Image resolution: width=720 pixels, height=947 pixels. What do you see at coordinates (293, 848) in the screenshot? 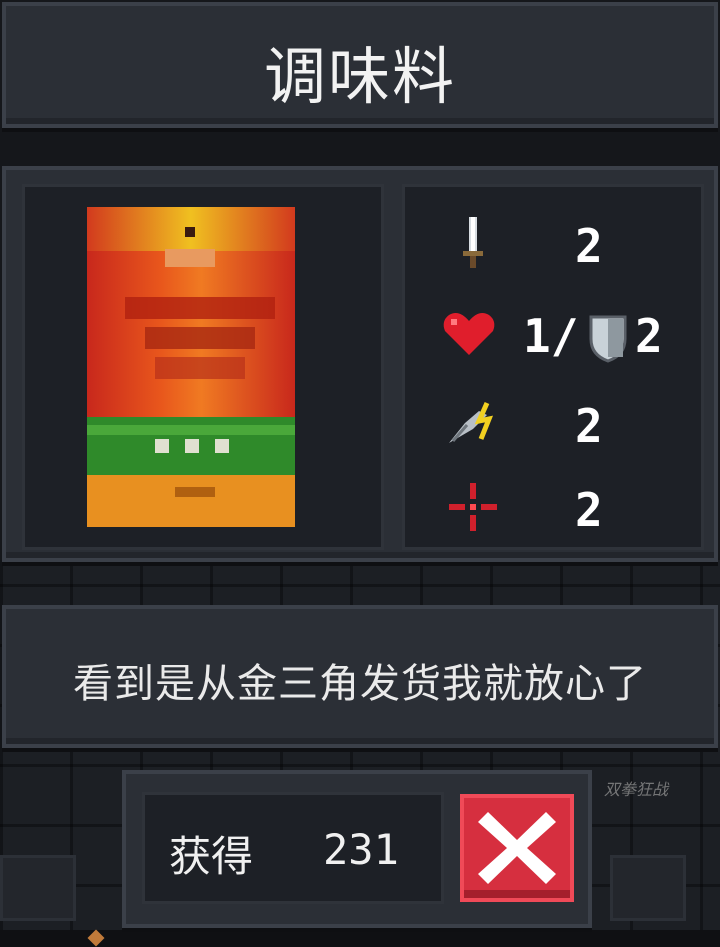
I see `obtain-button: 获得 231` at bounding box center [293, 848].